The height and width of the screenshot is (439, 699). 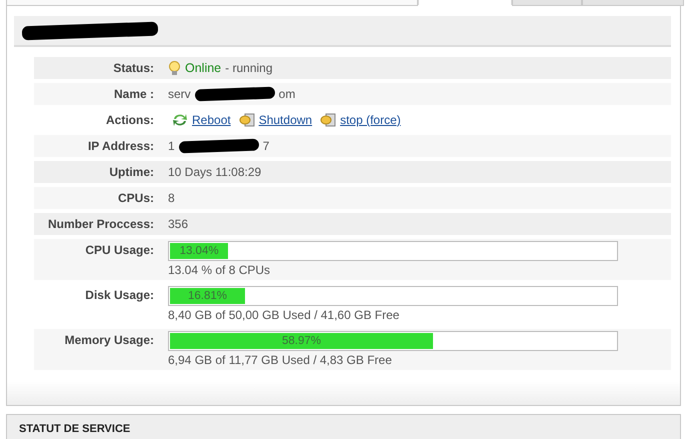 I want to click on field-label: Memory Usage:, so click(x=109, y=340).